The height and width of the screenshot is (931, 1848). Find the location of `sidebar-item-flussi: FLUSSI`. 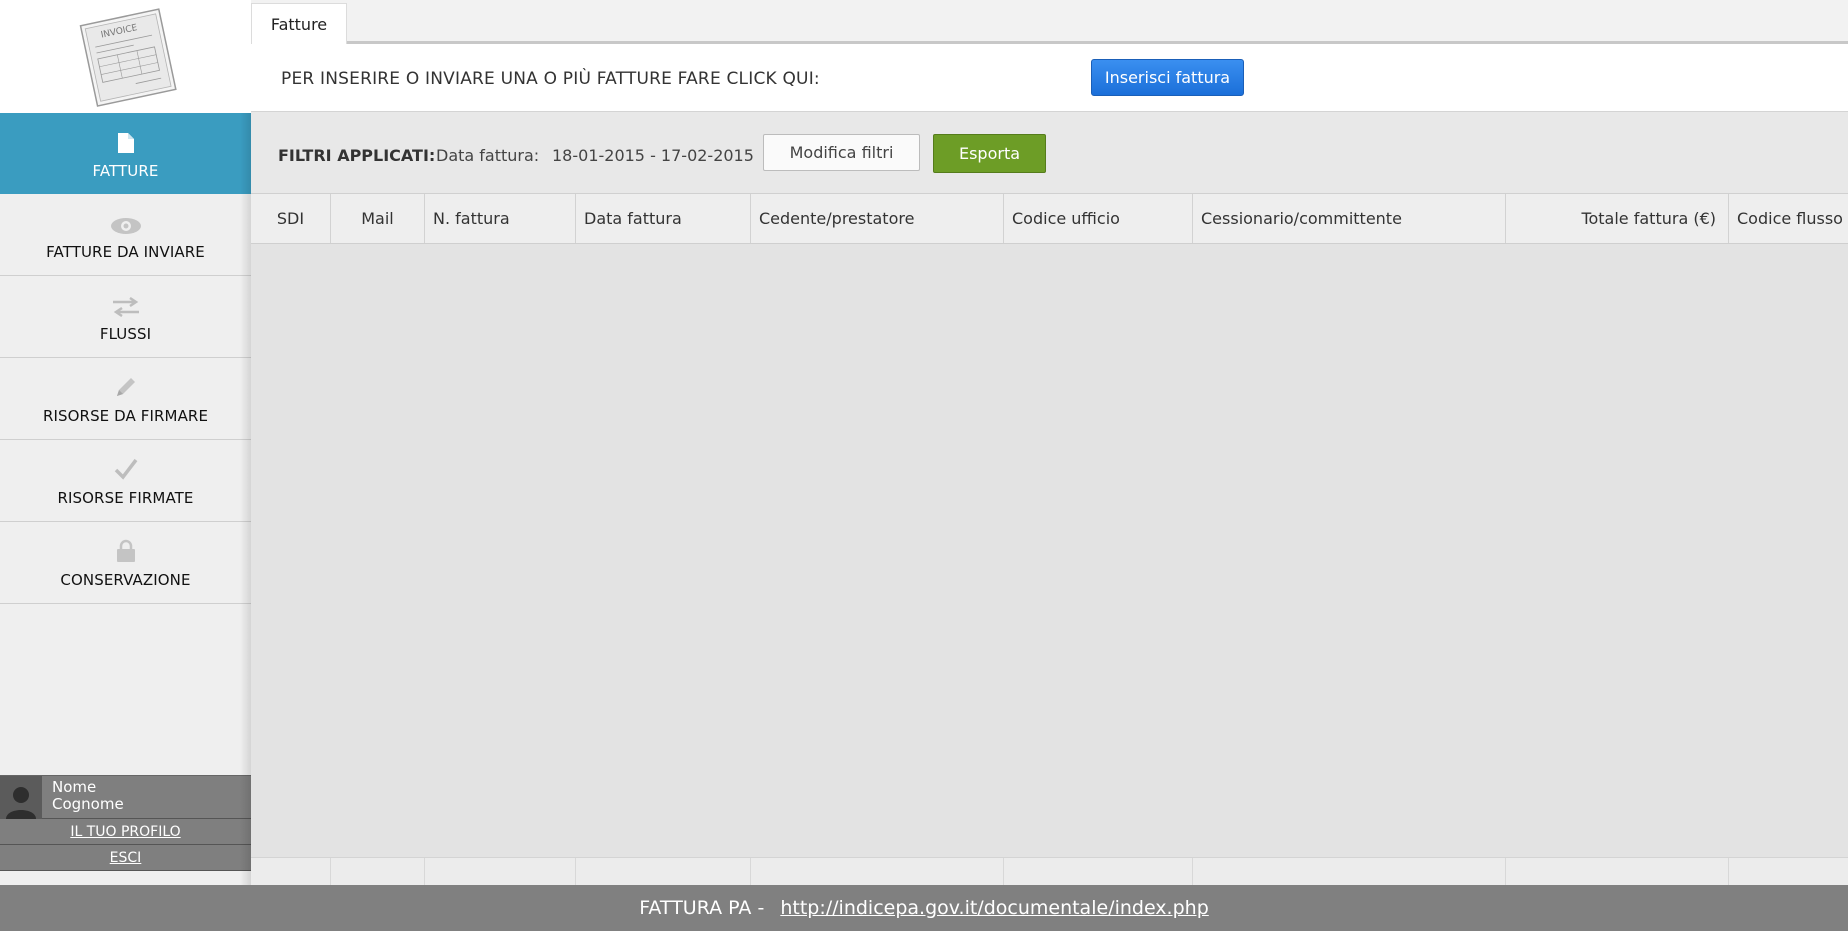

sidebar-item-flussi: FLUSSI is located at coordinates (125, 317).